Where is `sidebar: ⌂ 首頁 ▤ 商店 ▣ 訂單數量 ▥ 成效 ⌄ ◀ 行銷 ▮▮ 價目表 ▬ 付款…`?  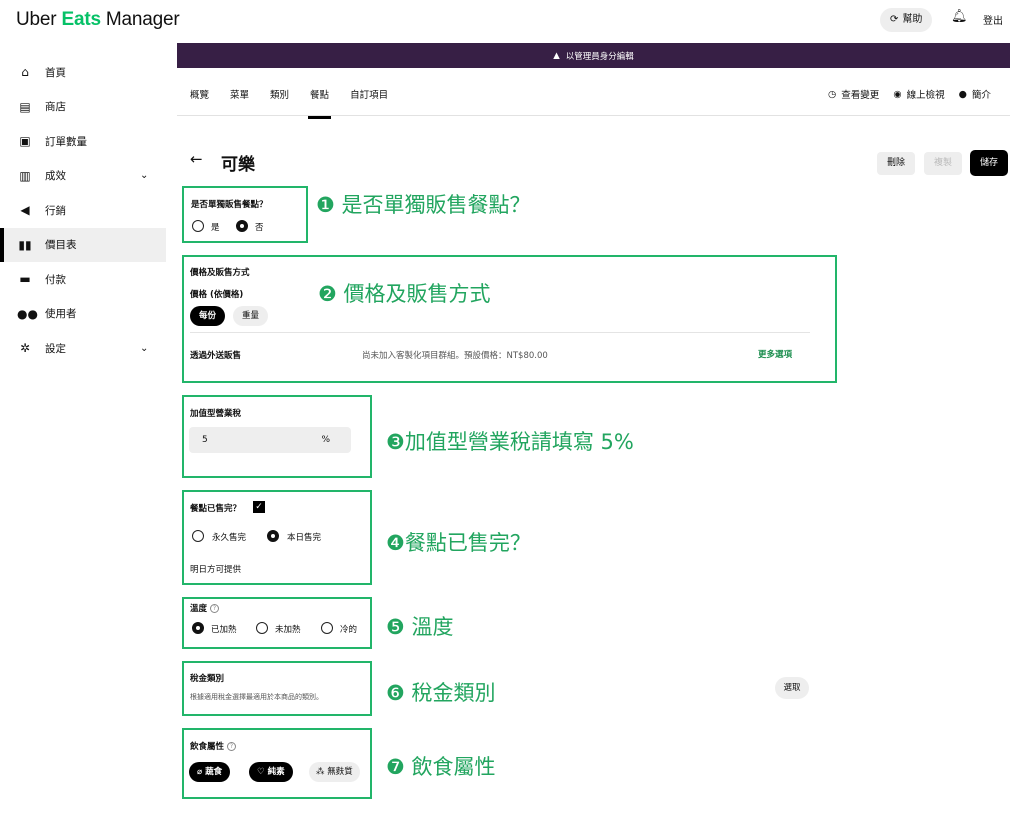 sidebar: ⌂ 首頁 ▤ 商店 ▣ 訂單數量 ▥ 成效 ⌄ ◀ 行銷 ▮▮ 價目表 ▬ 付款… is located at coordinates (83, 210).